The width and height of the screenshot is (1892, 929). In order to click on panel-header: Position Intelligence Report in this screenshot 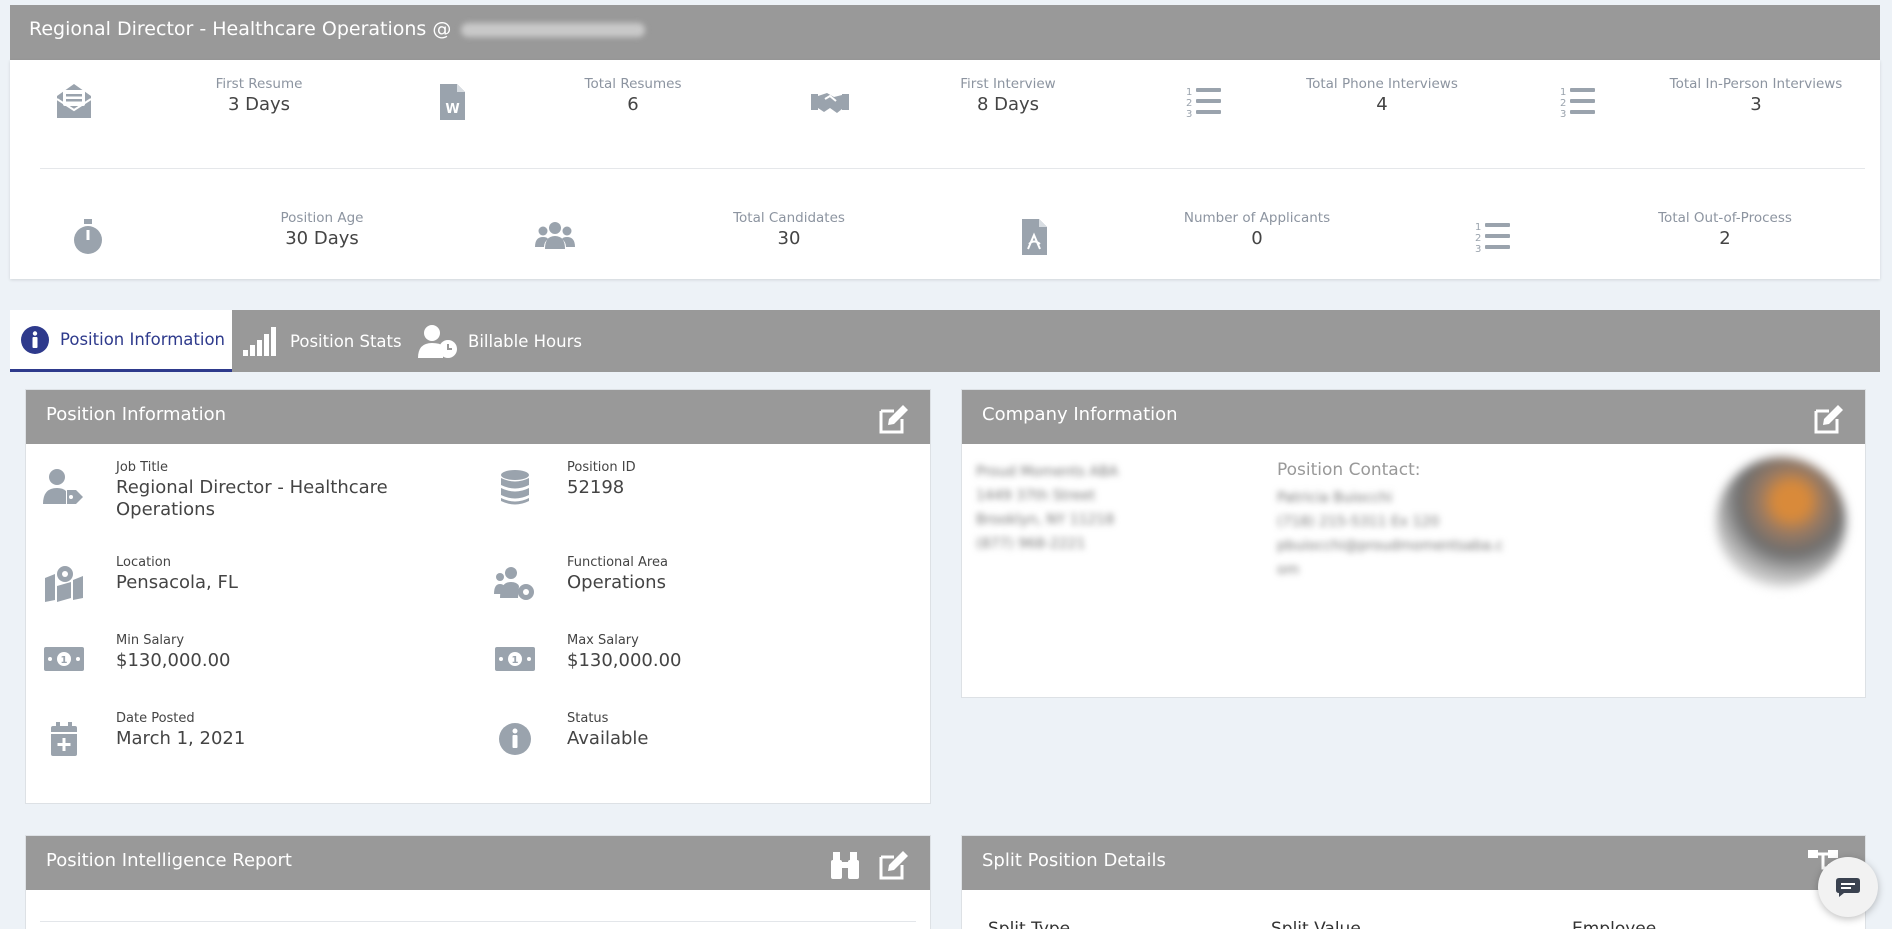, I will do `click(478, 863)`.